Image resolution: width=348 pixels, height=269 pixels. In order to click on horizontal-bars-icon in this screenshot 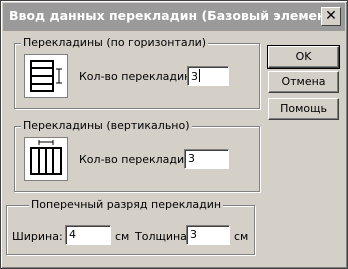, I will do `click(46, 76)`.